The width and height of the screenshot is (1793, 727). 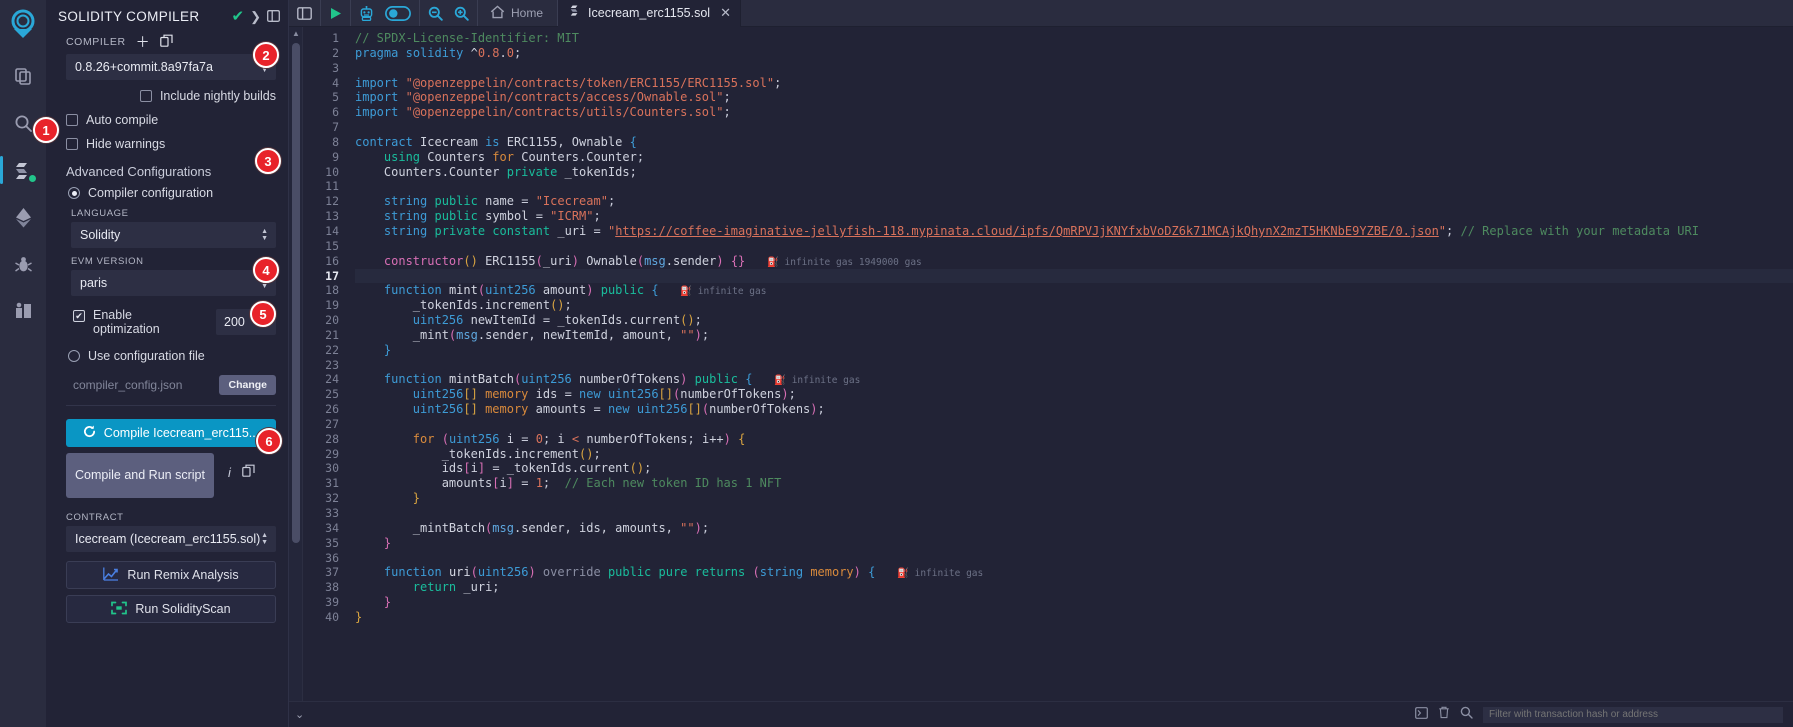 What do you see at coordinates (299, 714) in the screenshot?
I see `chevron-down-icon: ⌄` at bounding box center [299, 714].